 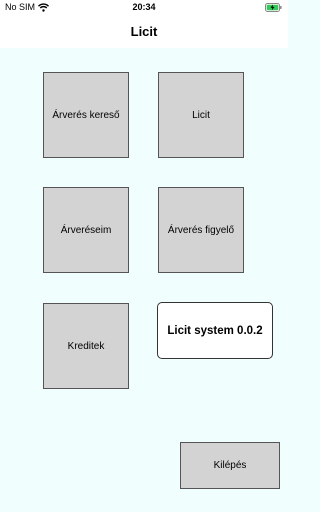 I want to click on version-label: Licit system 0.0.2, so click(x=215, y=330).